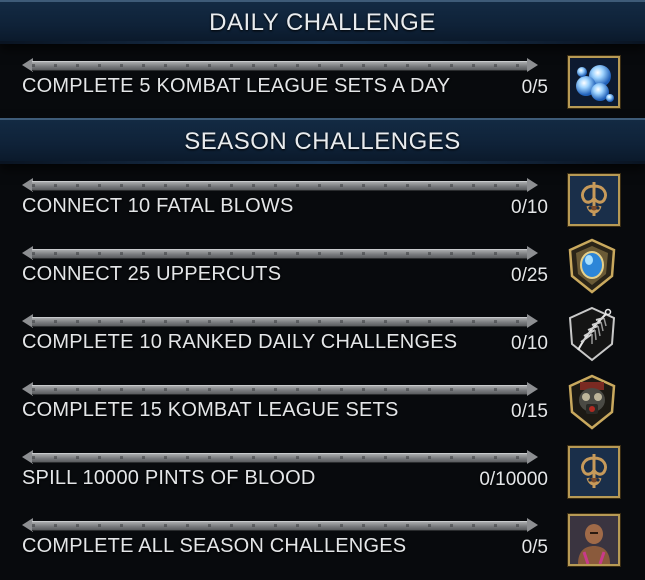 The height and width of the screenshot is (580, 645). What do you see at coordinates (152, 274) in the screenshot?
I see `challenge-label: CONNECT 25 UPPERCUTS` at bounding box center [152, 274].